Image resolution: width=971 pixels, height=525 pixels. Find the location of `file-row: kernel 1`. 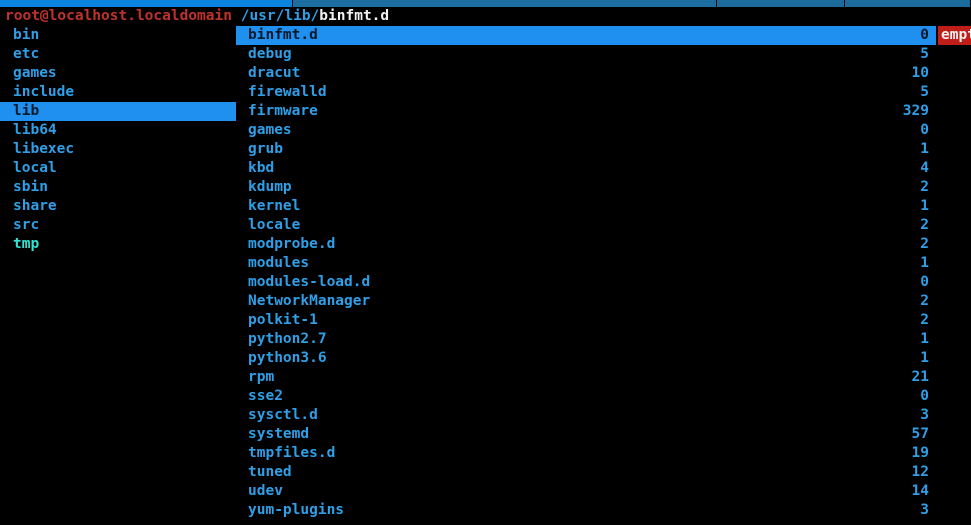

file-row: kernel 1 is located at coordinates (586, 206).